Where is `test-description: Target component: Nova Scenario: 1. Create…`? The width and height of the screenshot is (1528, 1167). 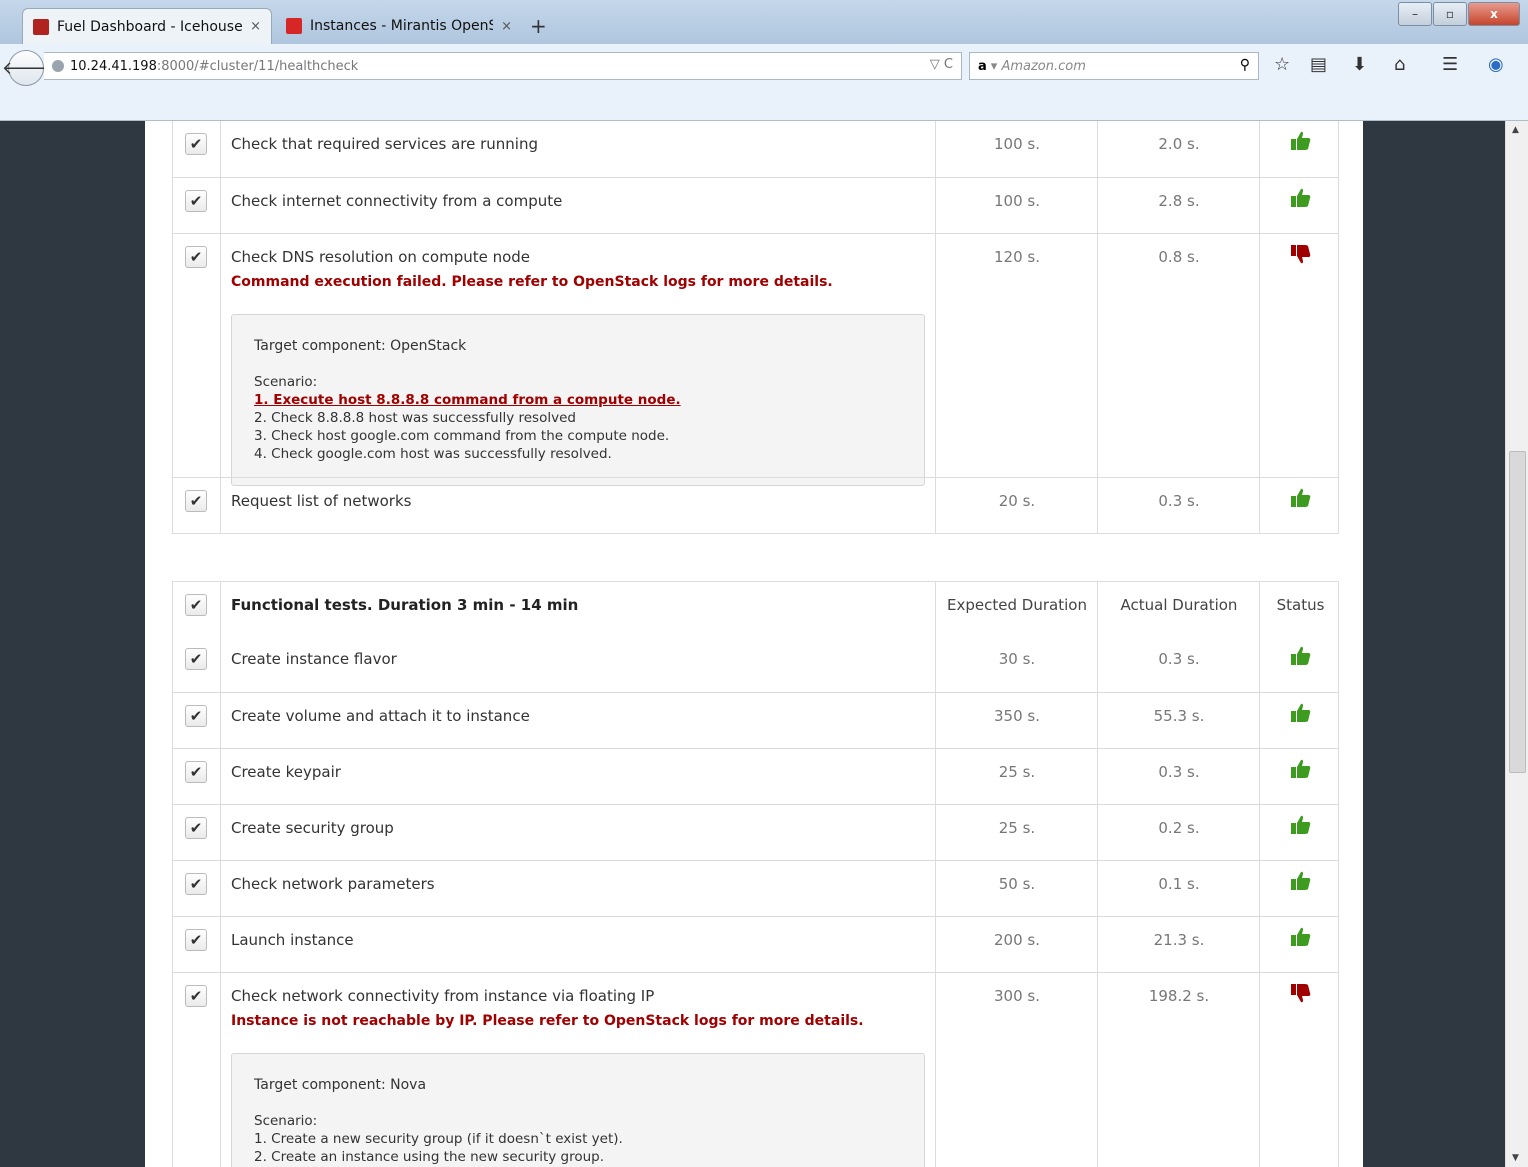
test-description: Target component: Nova Scenario: 1. Create… is located at coordinates (578, 1110).